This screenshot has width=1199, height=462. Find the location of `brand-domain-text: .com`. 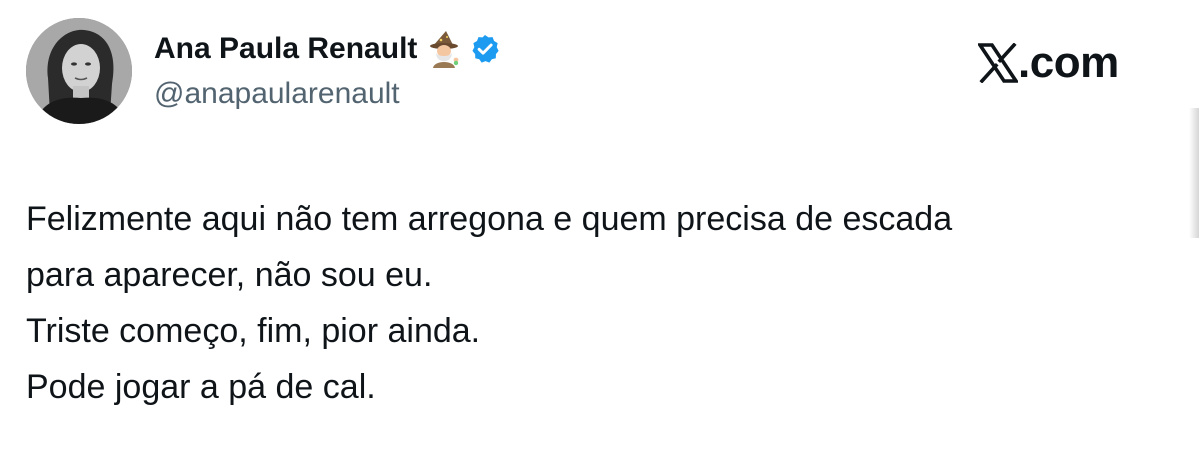

brand-domain-text: .com is located at coordinates (1068, 62).